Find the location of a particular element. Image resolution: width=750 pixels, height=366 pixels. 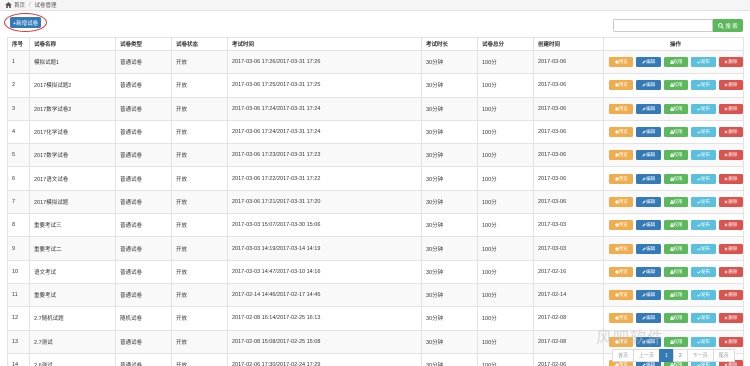

cell-actions: 预览 编辑 权限 发布 删除 is located at coordinates (673, 225).